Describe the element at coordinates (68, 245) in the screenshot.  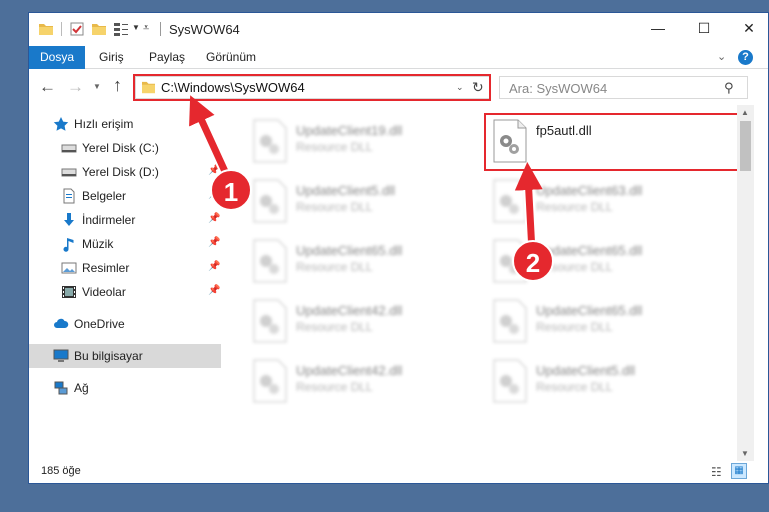
I see `music-icon` at that location.